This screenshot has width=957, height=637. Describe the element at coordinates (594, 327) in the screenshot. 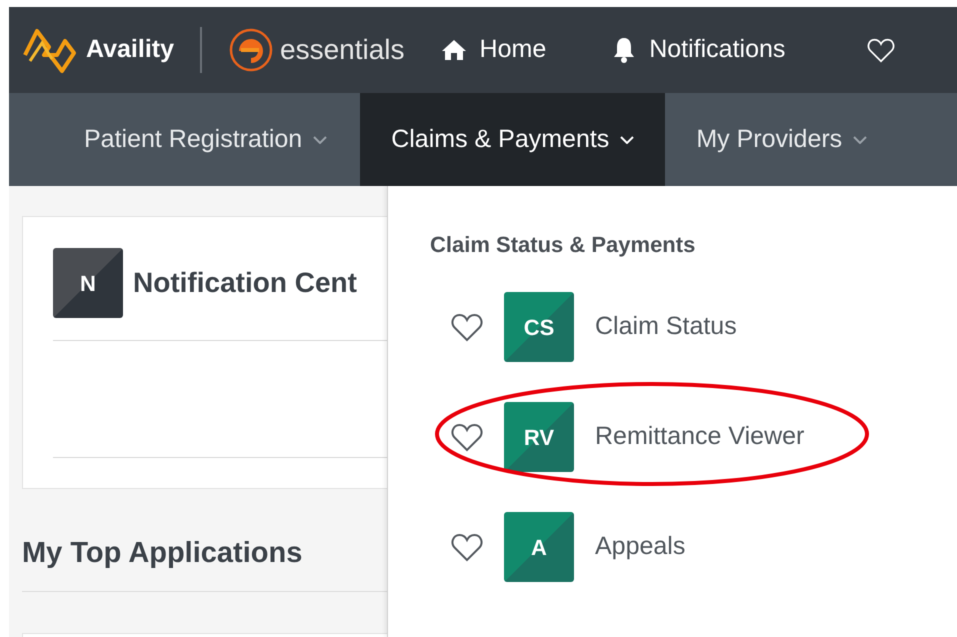

I see `menu-item: CS Claim Status` at that location.